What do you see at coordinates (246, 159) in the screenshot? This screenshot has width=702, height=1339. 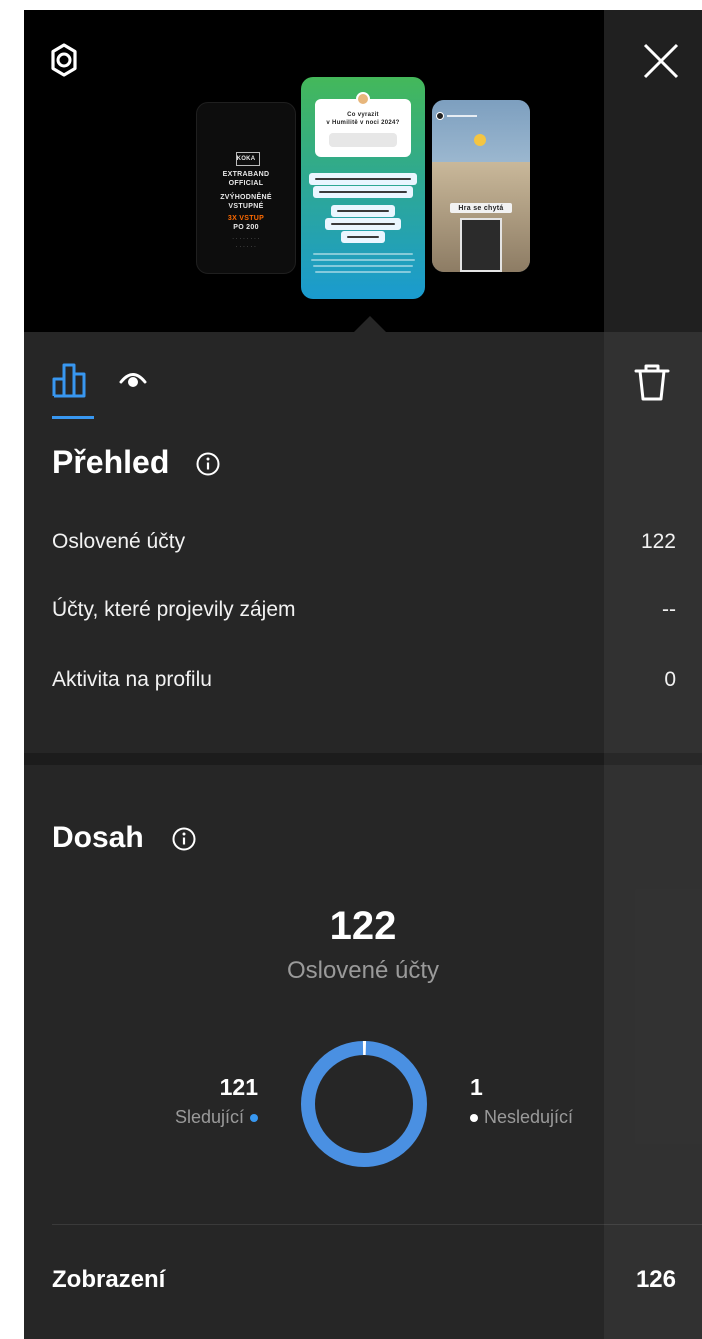 I see `story-logo: KOKA` at bounding box center [246, 159].